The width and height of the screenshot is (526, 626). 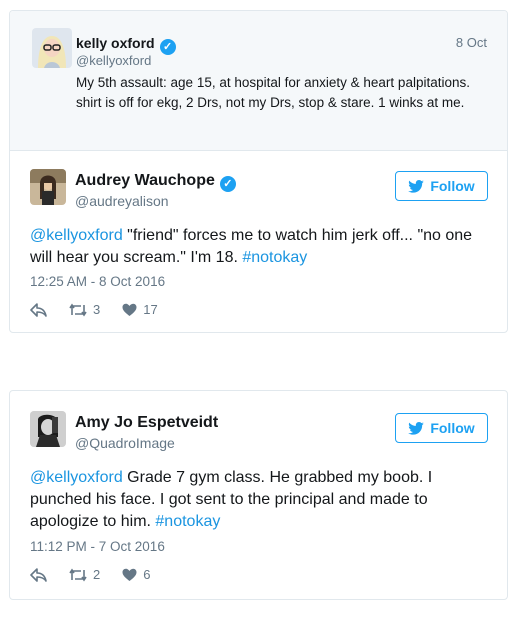 I want to click on quoted-author-handle: @kellyoxford, so click(x=113, y=60).